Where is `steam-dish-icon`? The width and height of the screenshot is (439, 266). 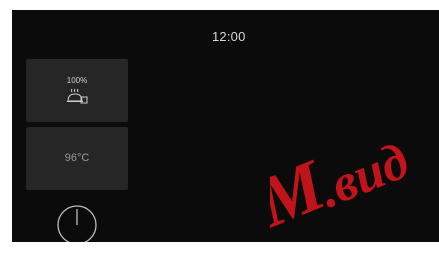
steam-dish-icon is located at coordinates (77, 96).